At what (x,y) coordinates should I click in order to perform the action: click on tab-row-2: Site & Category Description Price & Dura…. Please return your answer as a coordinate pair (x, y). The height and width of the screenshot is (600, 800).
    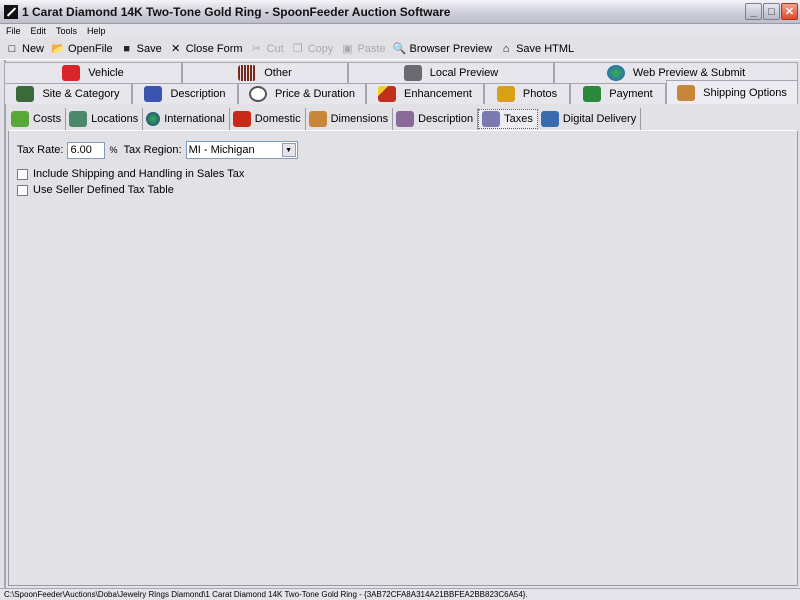
    Looking at the image, I should click on (401, 92).